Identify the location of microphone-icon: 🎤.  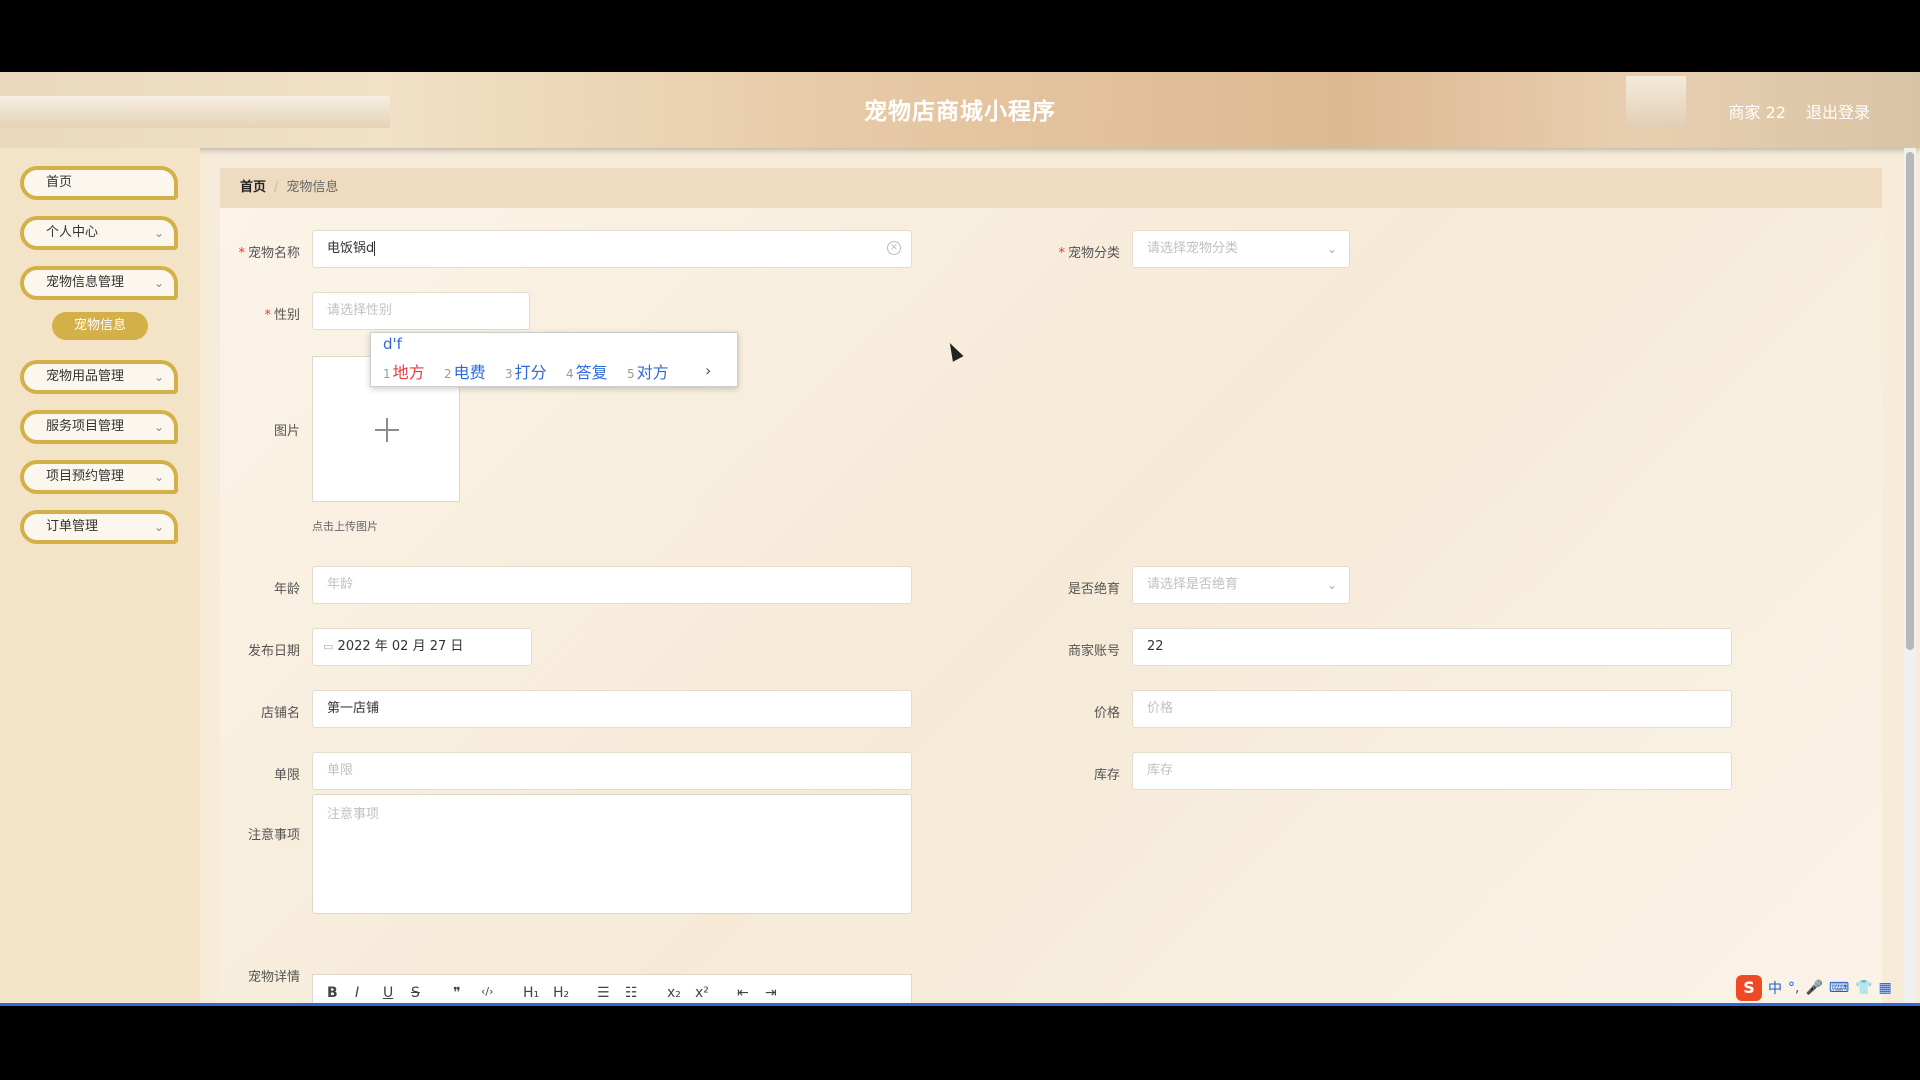
(1813, 988).